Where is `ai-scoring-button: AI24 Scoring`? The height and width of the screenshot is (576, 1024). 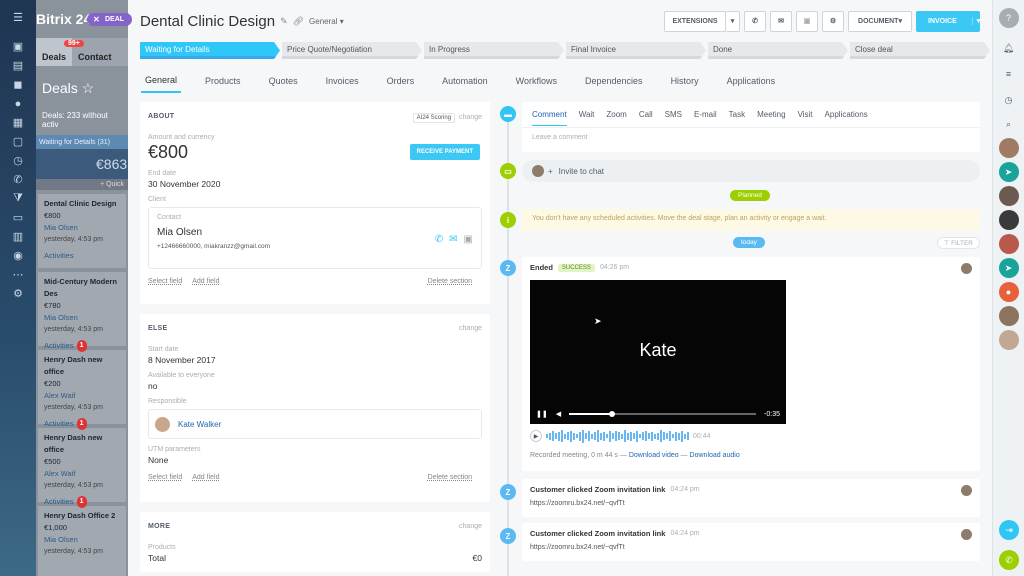 ai-scoring-button: AI24 Scoring is located at coordinates (434, 118).